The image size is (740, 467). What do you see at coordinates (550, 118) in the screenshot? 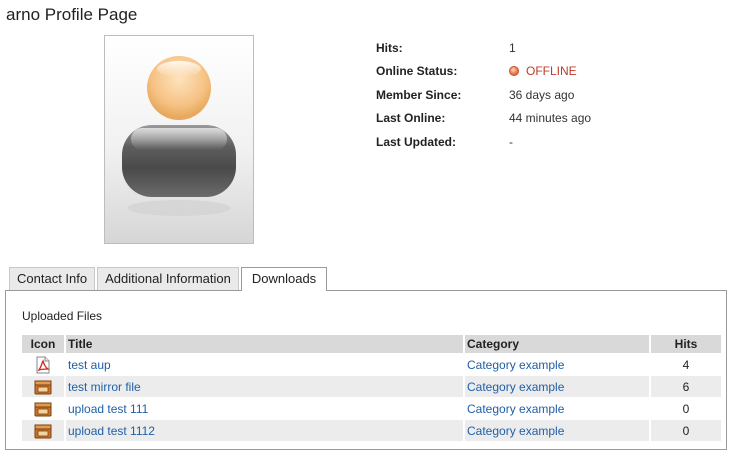
I see `field-value: 44 minutes ago` at bounding box center [550, 118].